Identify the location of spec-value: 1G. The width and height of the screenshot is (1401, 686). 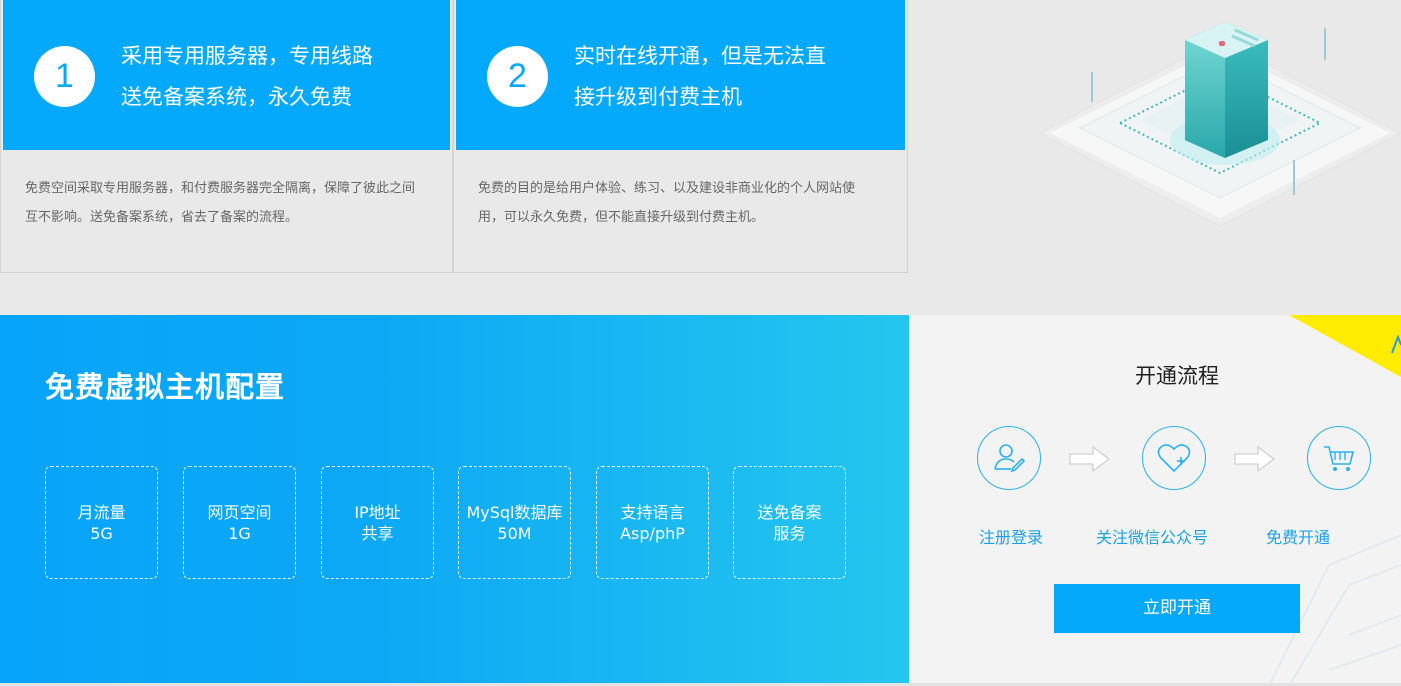
(239, 533).